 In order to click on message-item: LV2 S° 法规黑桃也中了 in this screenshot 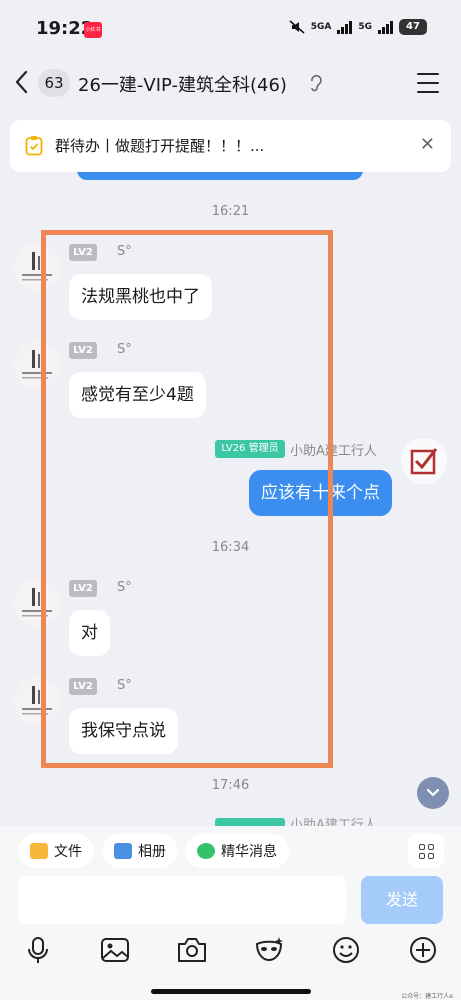, I will do `click(230, 281)`.